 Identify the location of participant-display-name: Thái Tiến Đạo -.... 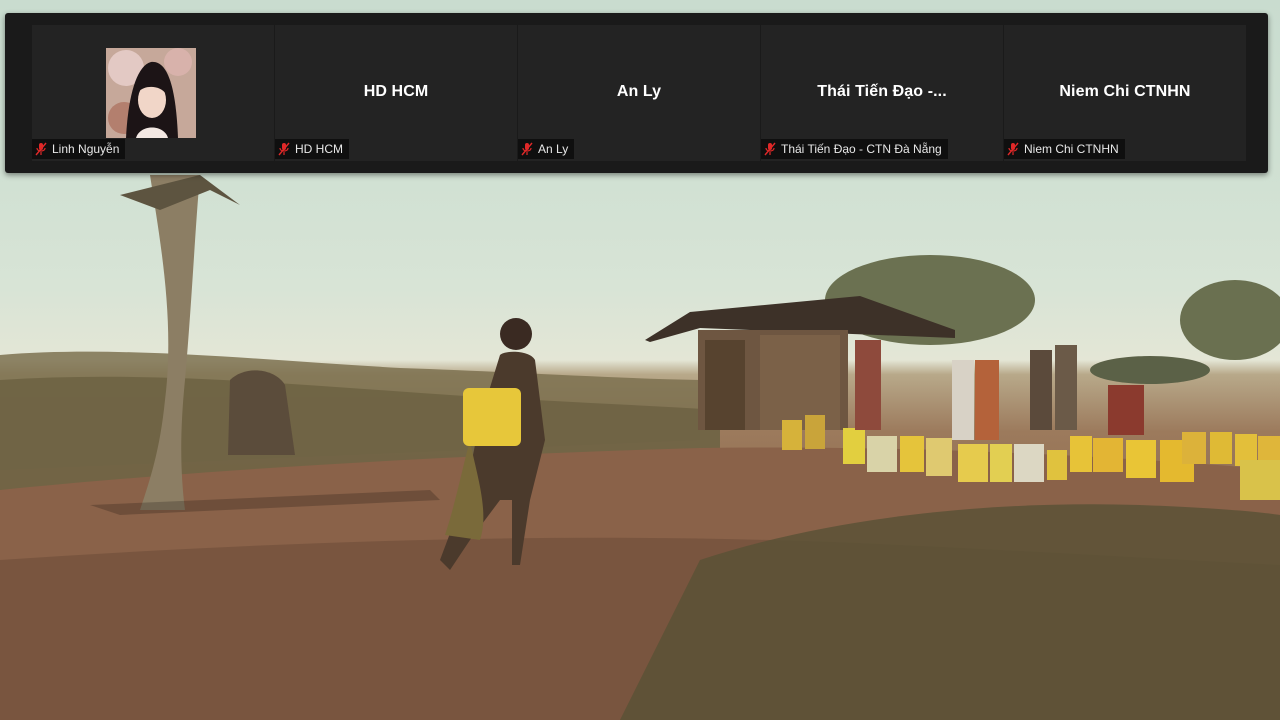
(882, 91).